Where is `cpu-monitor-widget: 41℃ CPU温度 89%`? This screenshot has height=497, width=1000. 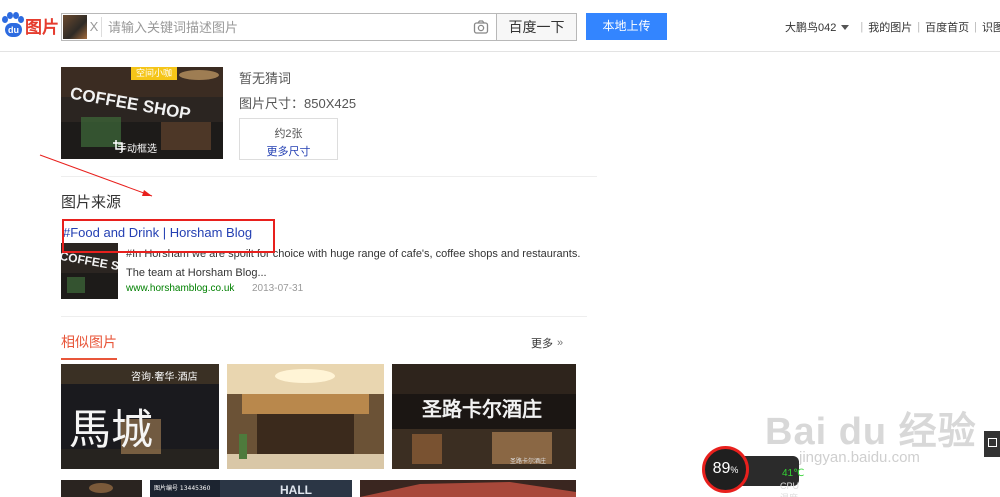
cpu-monitor-widget: 41℃ CPU温度 89% is located at coordinates (753, 471).